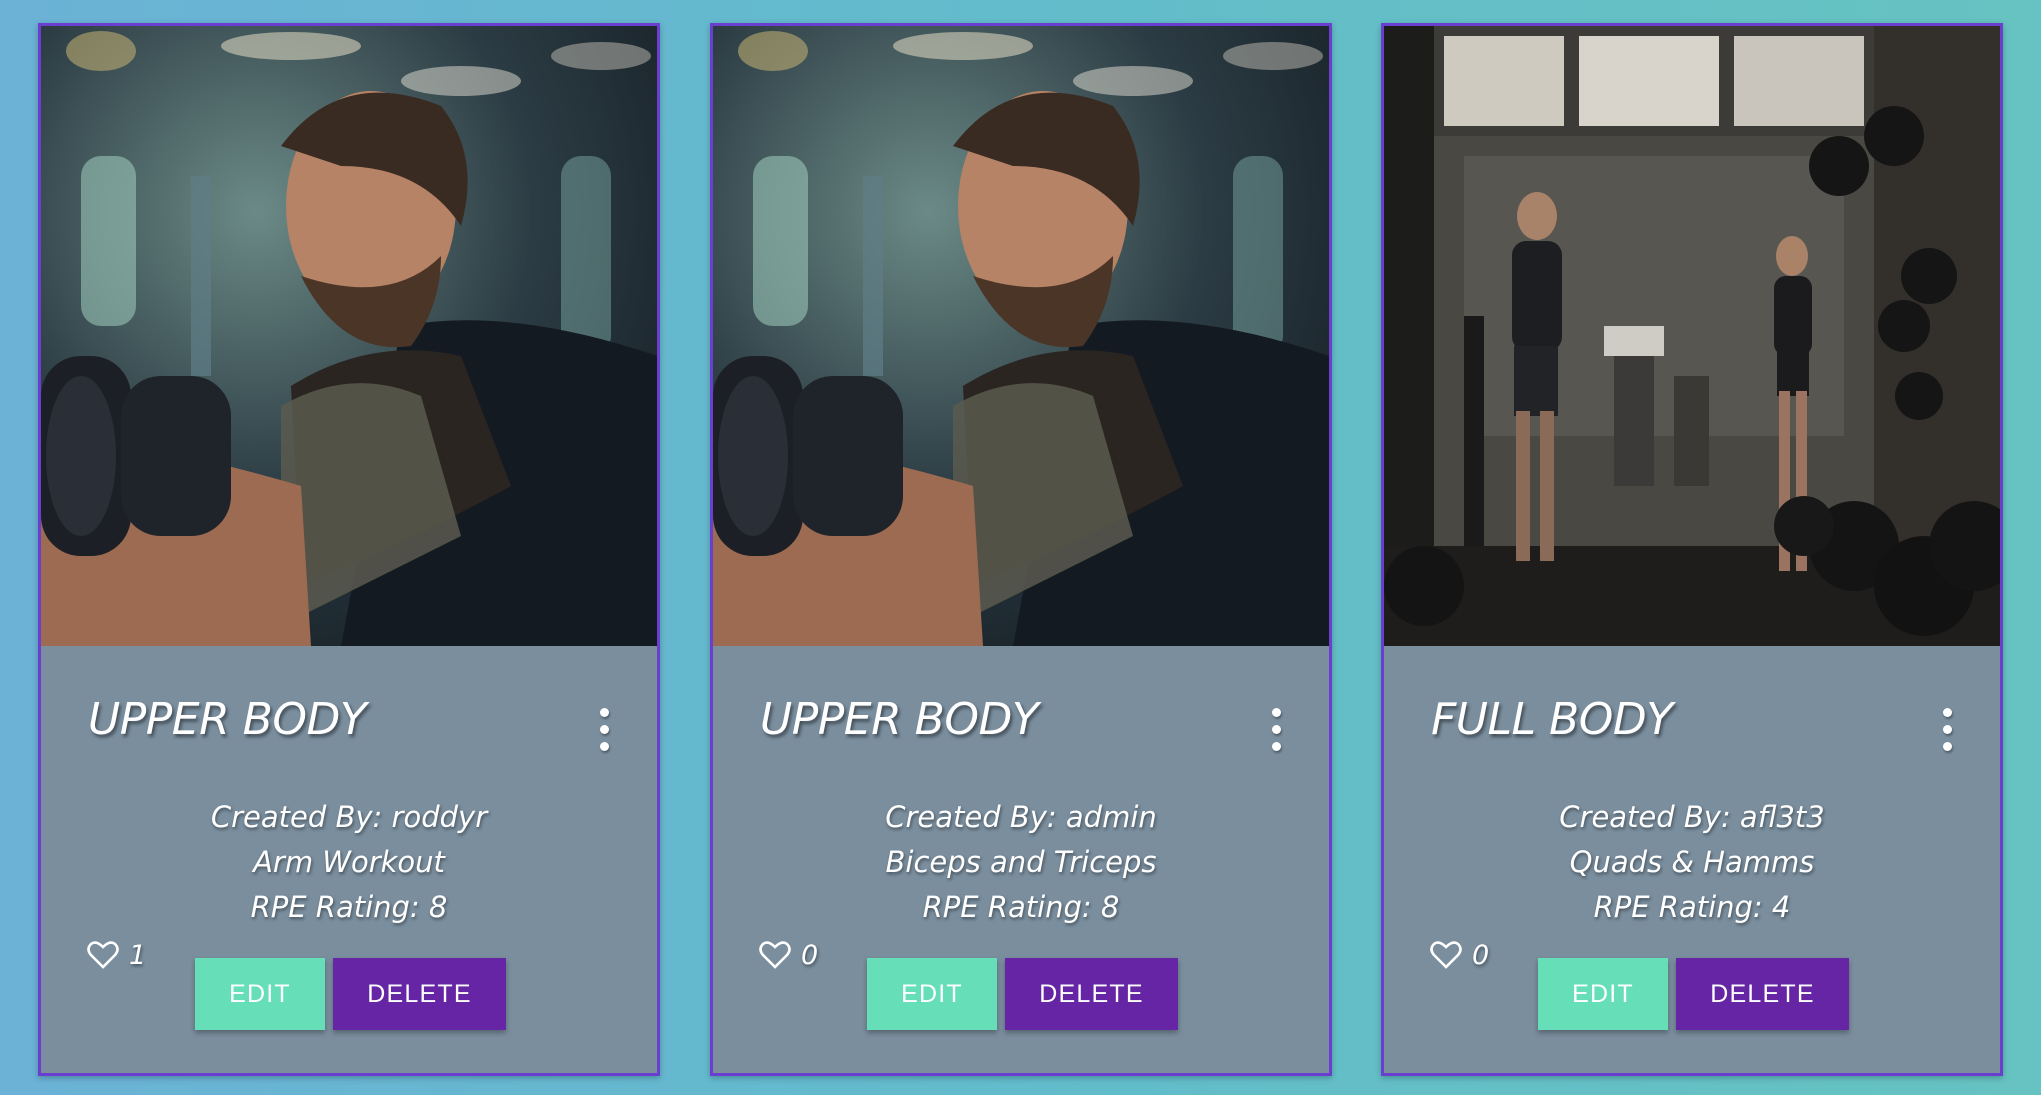  I want to click on likes: 1, so click(116, 955).